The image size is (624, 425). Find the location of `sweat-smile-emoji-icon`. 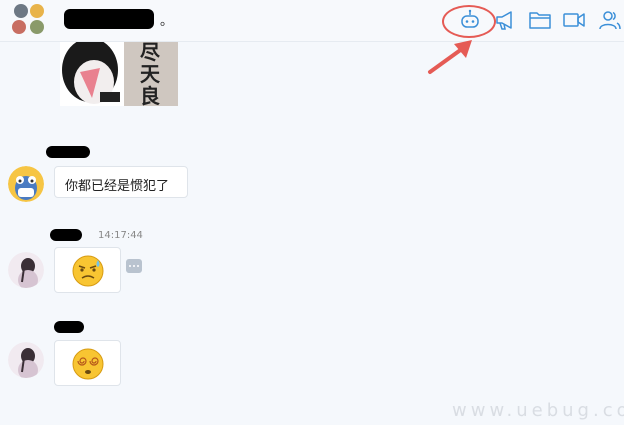

sweat-smile-emoji-icon is located at coordinates (88, 271).